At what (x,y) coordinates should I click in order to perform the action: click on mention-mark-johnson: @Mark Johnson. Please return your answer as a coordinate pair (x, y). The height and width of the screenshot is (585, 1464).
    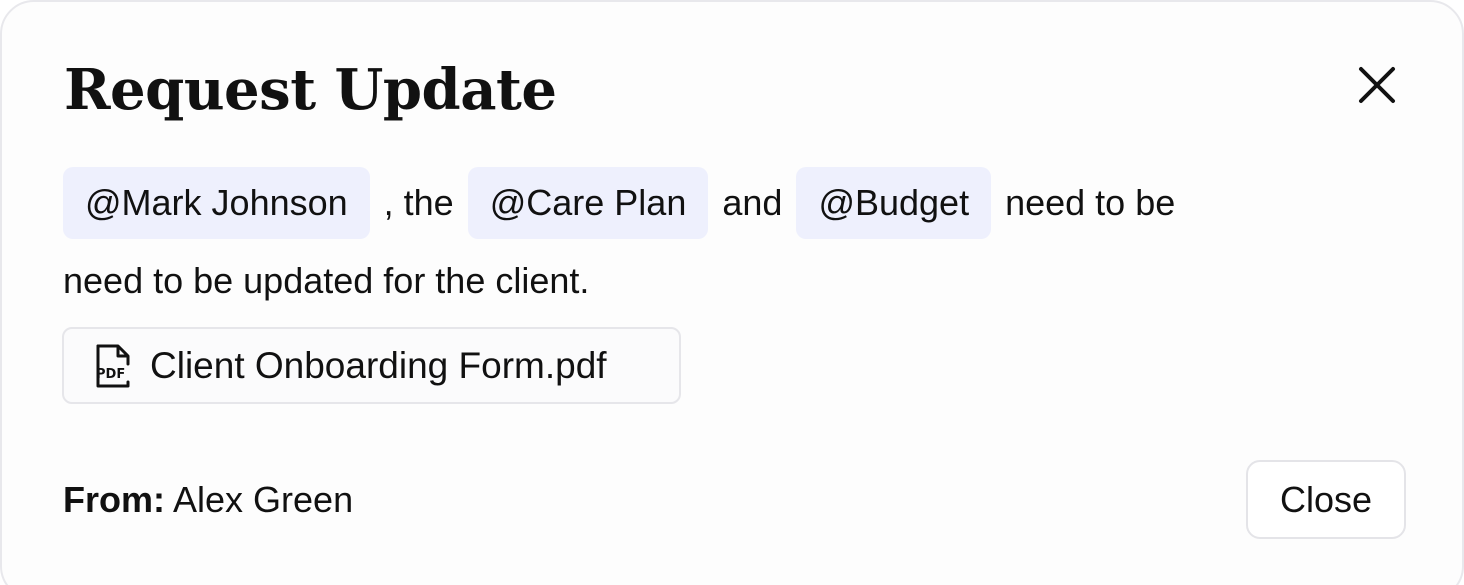
    Looking at the image, I should click on (216, 203).